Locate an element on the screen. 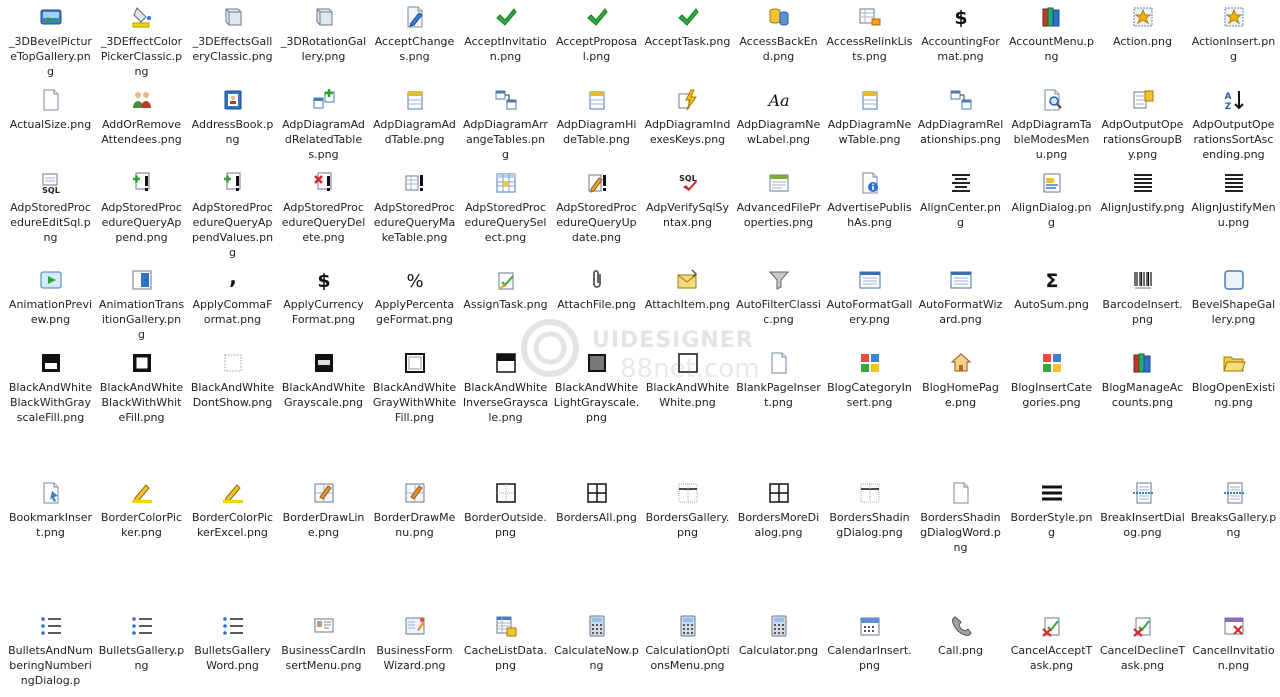  icon-tile: AcceptChanges.png is located at coordinates (414, 34).